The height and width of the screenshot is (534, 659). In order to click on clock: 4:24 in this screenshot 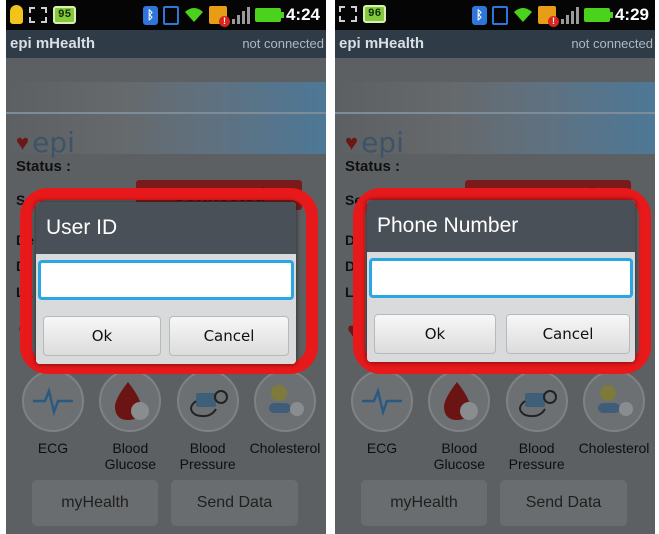, I will do `click(302, 14)`.